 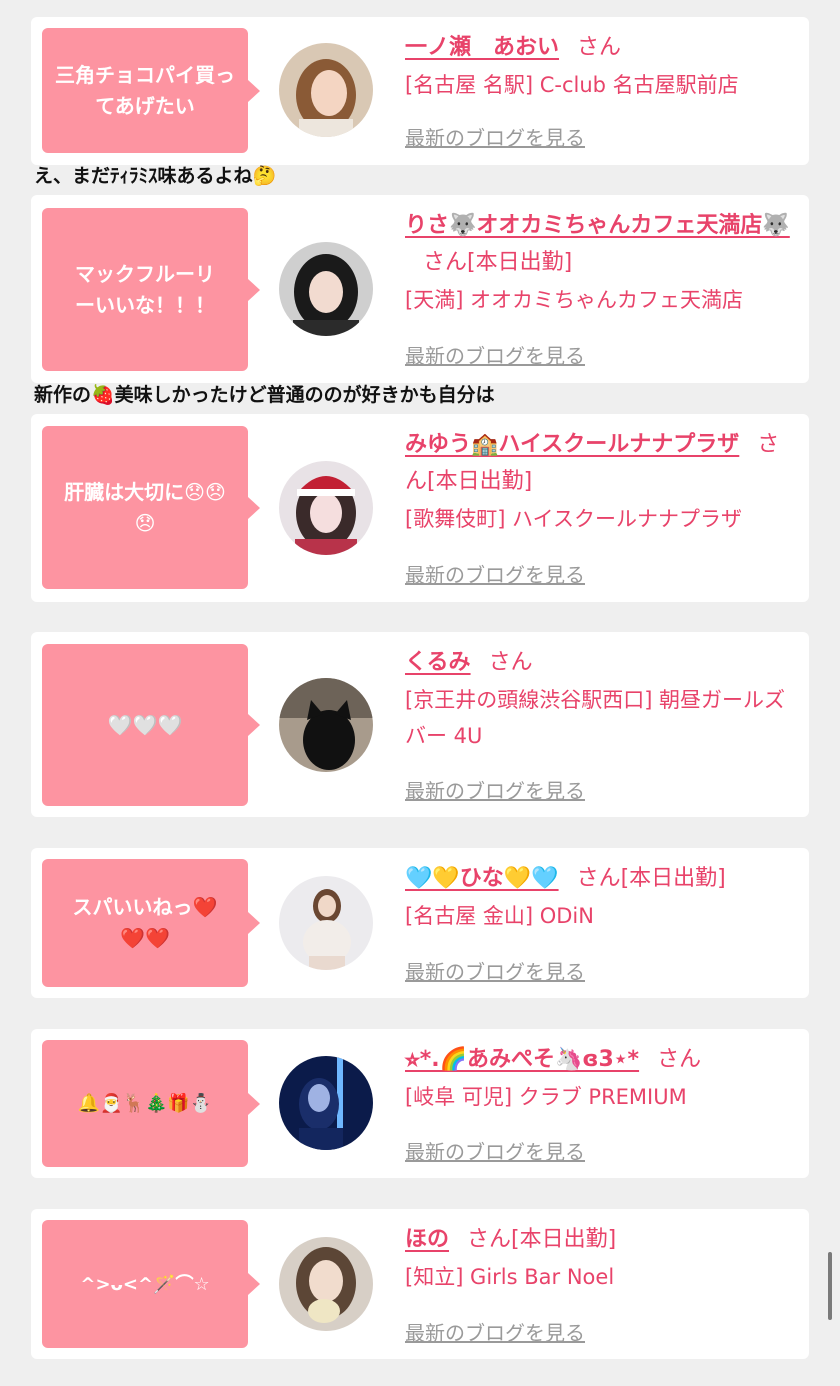 What do you see at coordinates (145, 289) in the screenshot?
I see `message-text: マックフルーリーいいな！！！` at bounding box center [145, 289].